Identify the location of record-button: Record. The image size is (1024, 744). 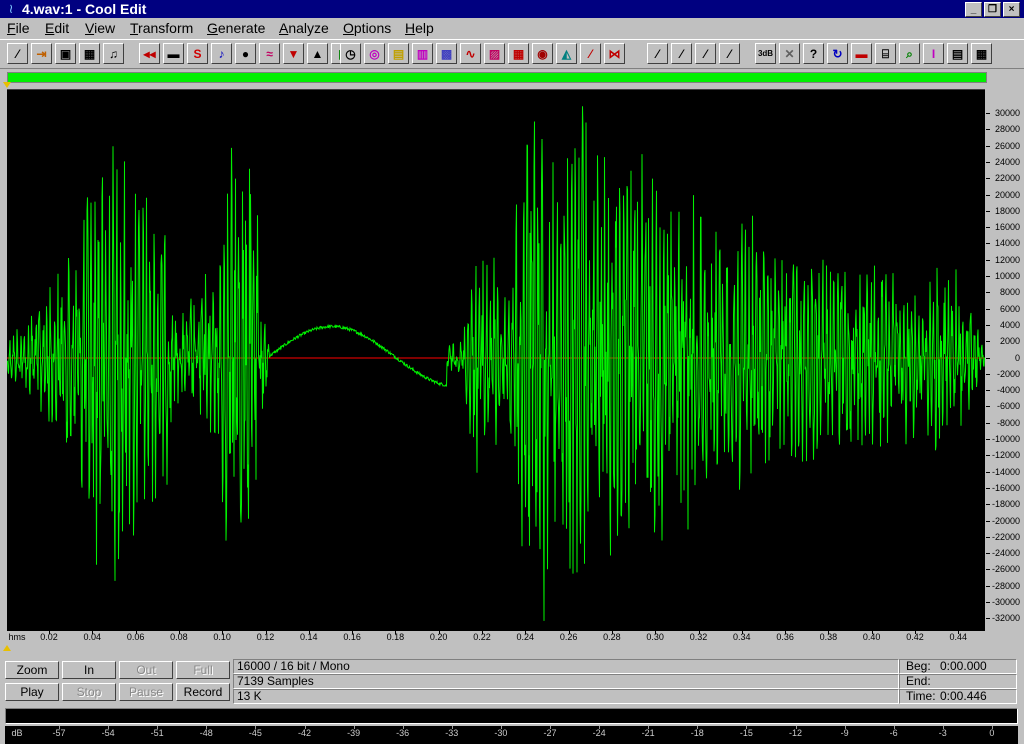
(203, 692).